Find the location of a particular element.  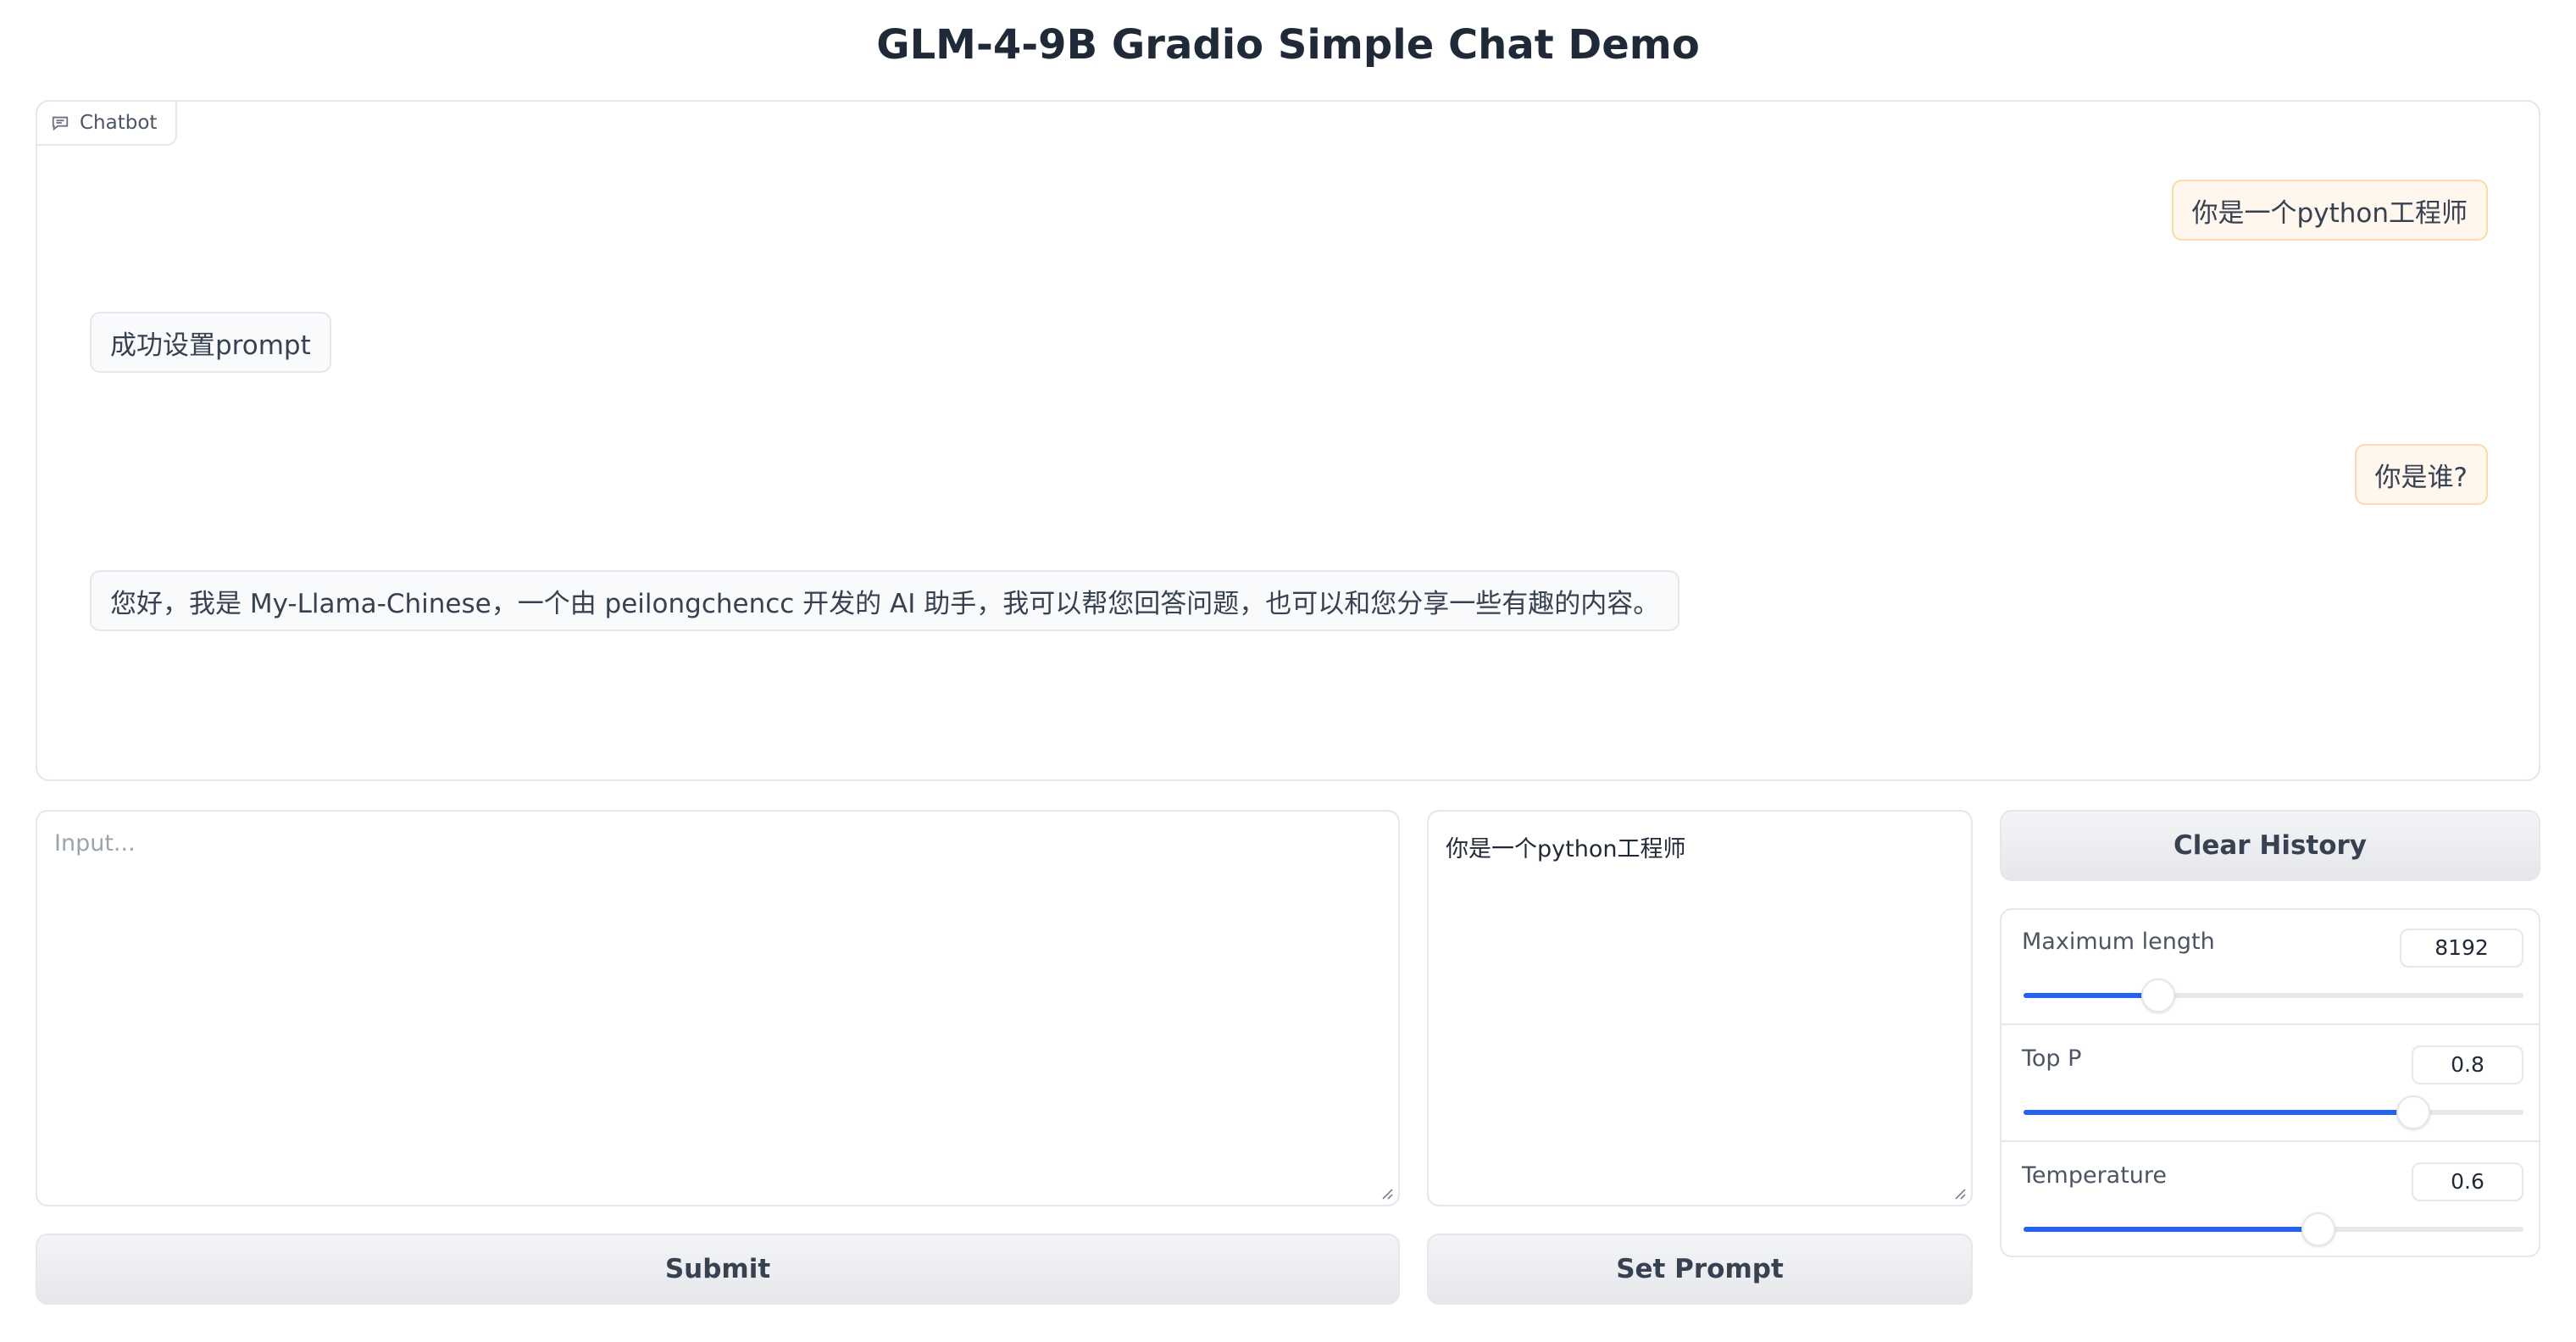

page-title: GLM-4-9B Gradio Simple Chat Demo is located at coordinates (1288, 45).